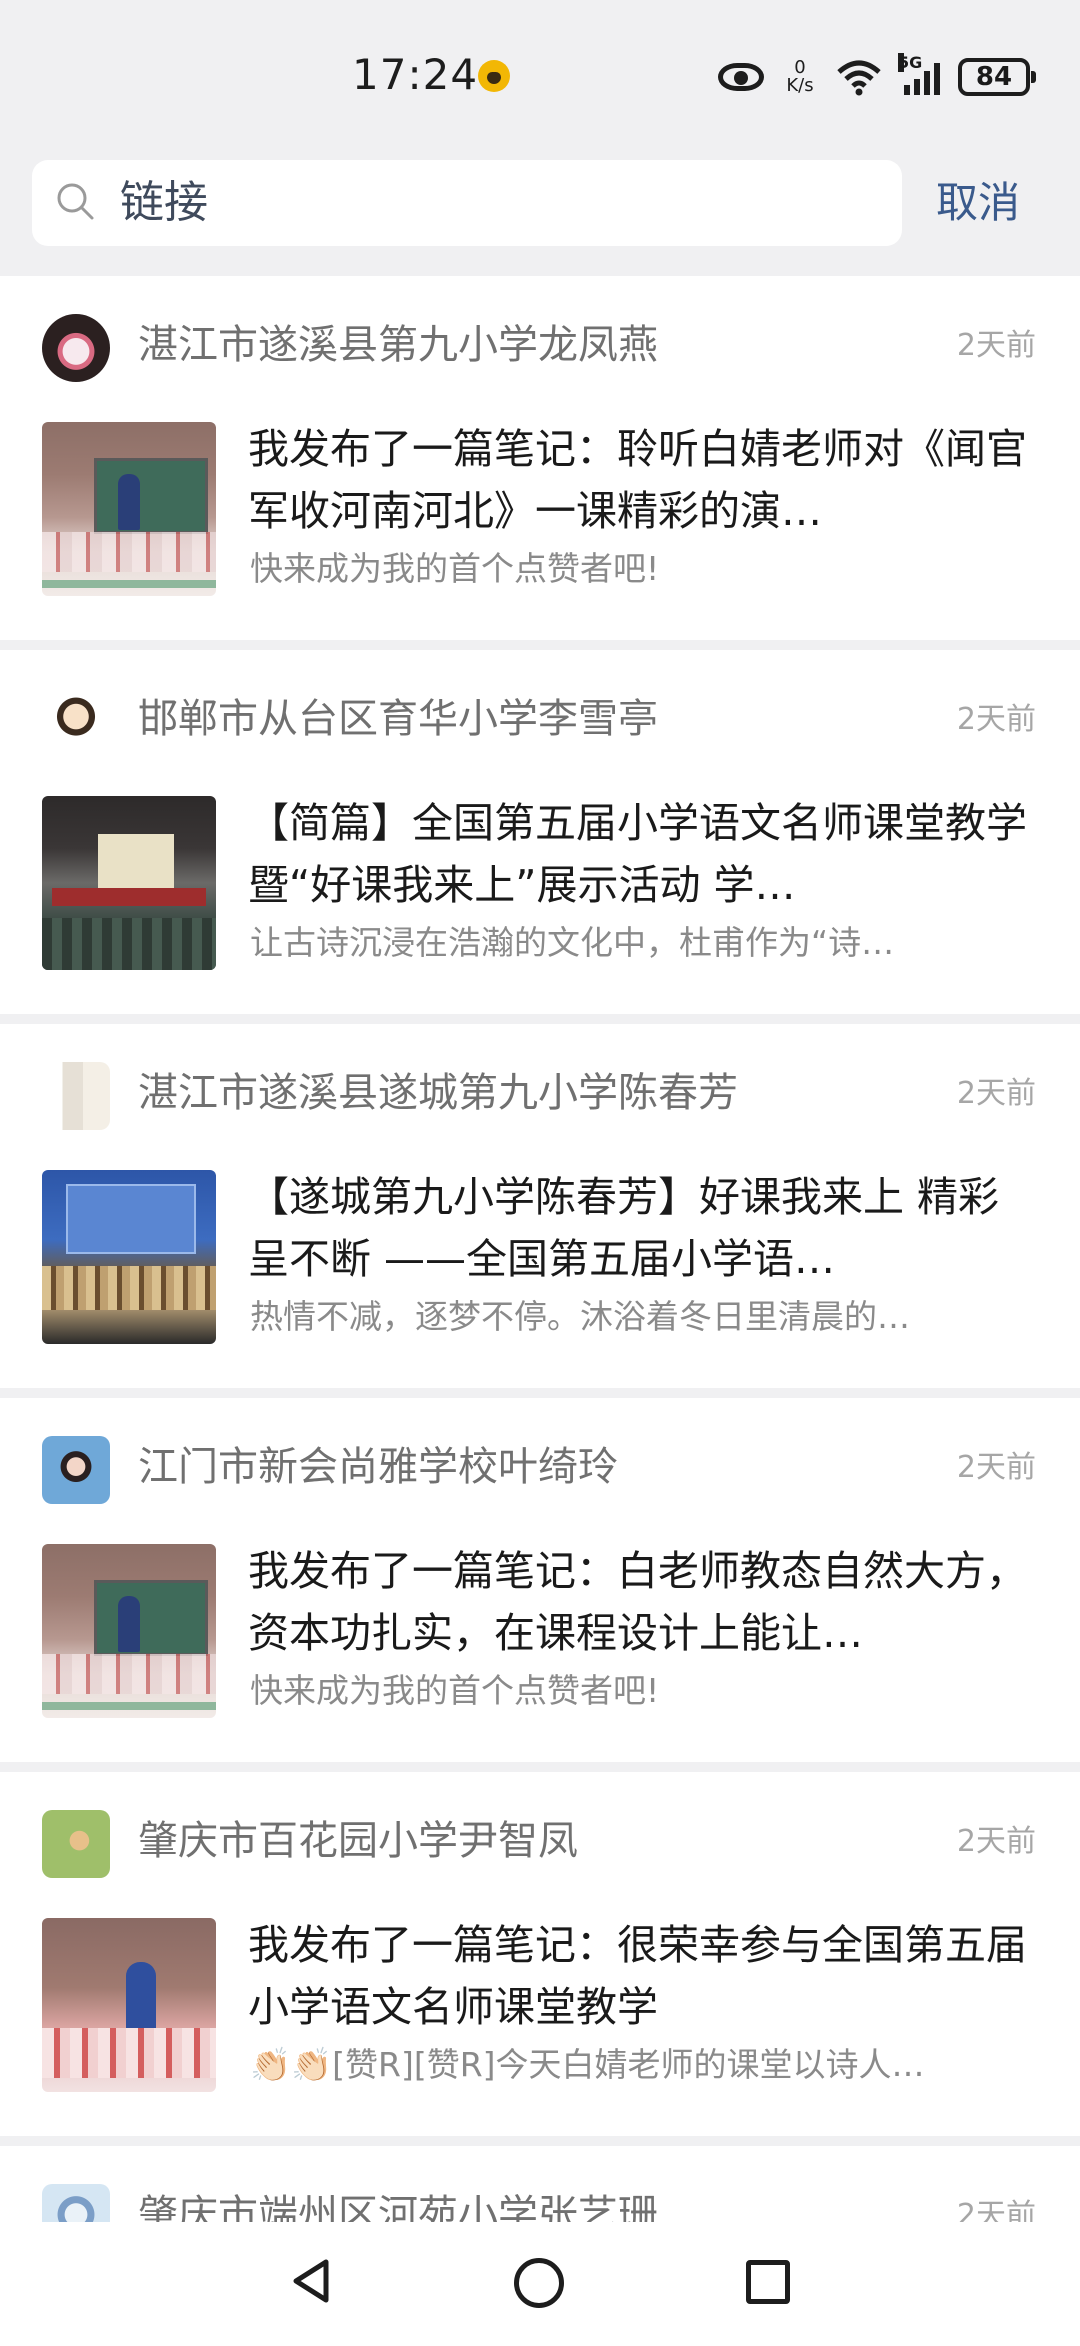 This screenshot has width=1080, height=2346. Describe the element at coordinates (311, 2281) in the screenshot. I see `back-icon` at that location.